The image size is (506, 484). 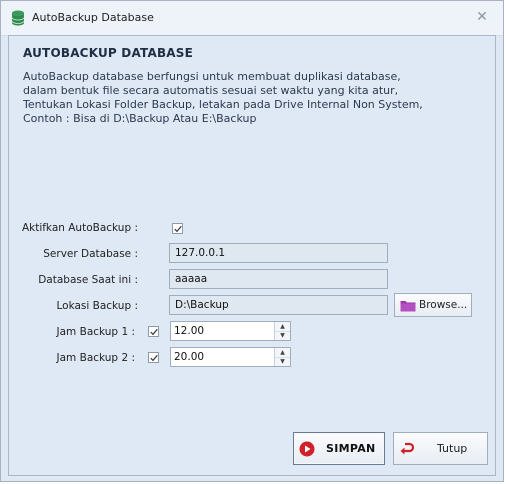 I want to click on save-record-icon, so click(x=307, y=449).